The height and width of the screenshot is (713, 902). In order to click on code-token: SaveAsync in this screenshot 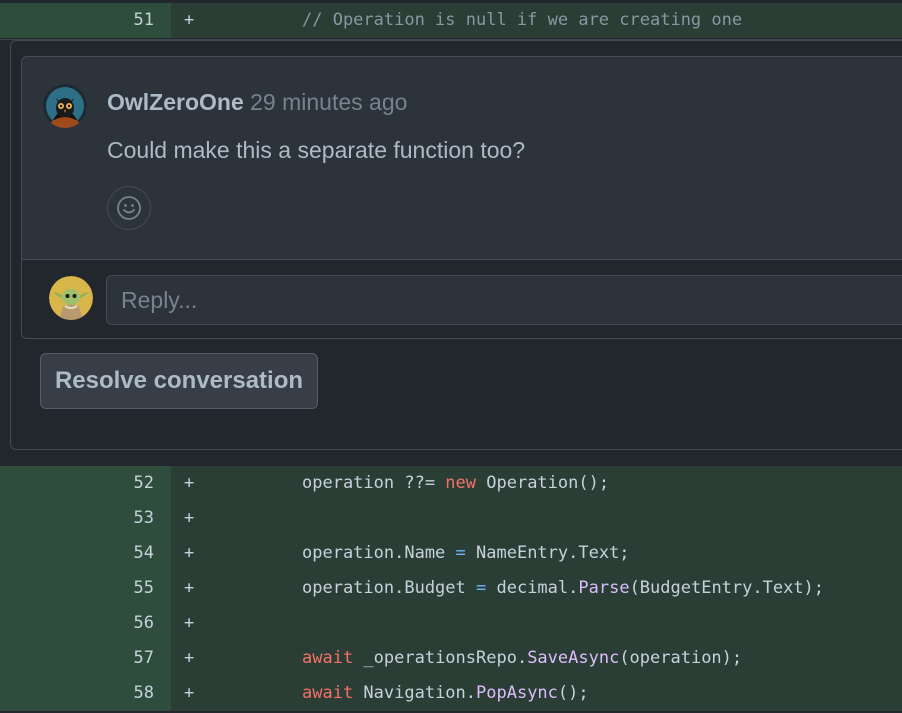, I will do `click(573, 658)`.